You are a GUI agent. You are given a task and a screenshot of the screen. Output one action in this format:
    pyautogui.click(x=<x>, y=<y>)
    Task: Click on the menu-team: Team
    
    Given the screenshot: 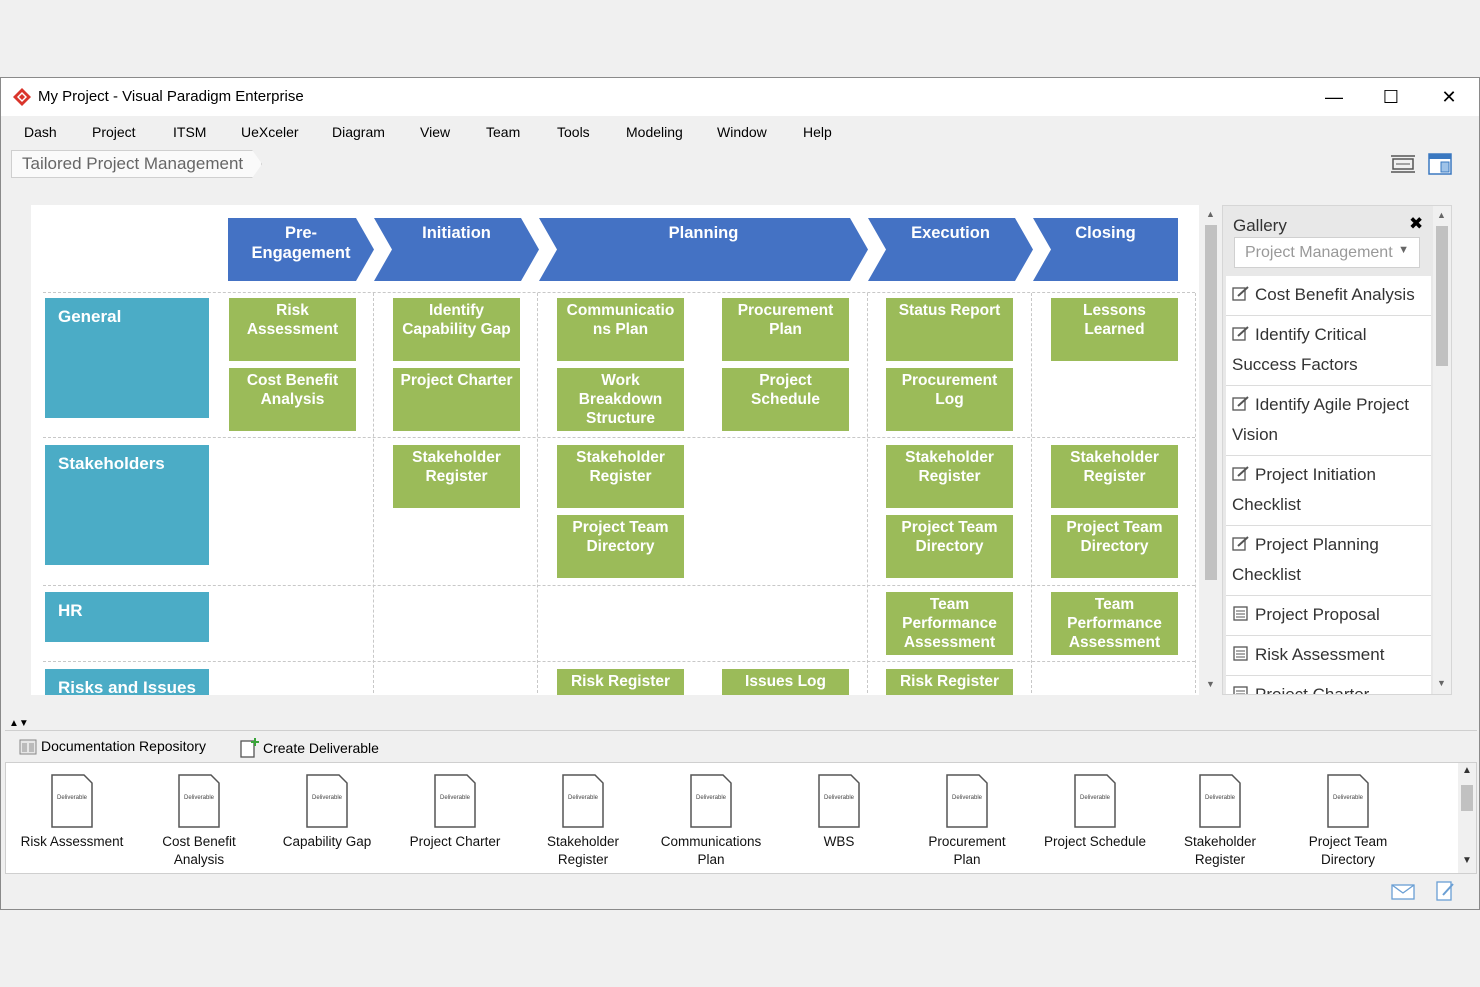 What is the action you would take?
    pyautogui.click(x=503, y=132)
    